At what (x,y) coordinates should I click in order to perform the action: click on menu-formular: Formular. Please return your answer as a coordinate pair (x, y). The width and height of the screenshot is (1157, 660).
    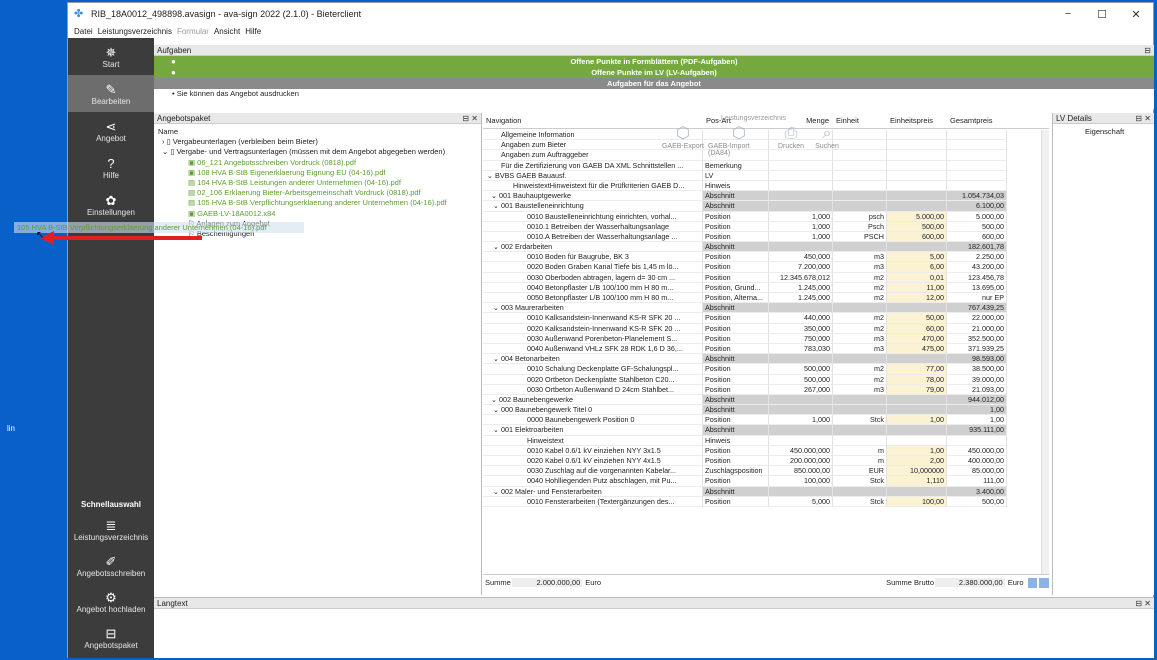
    Looking at the image, I should click on (193, 31).